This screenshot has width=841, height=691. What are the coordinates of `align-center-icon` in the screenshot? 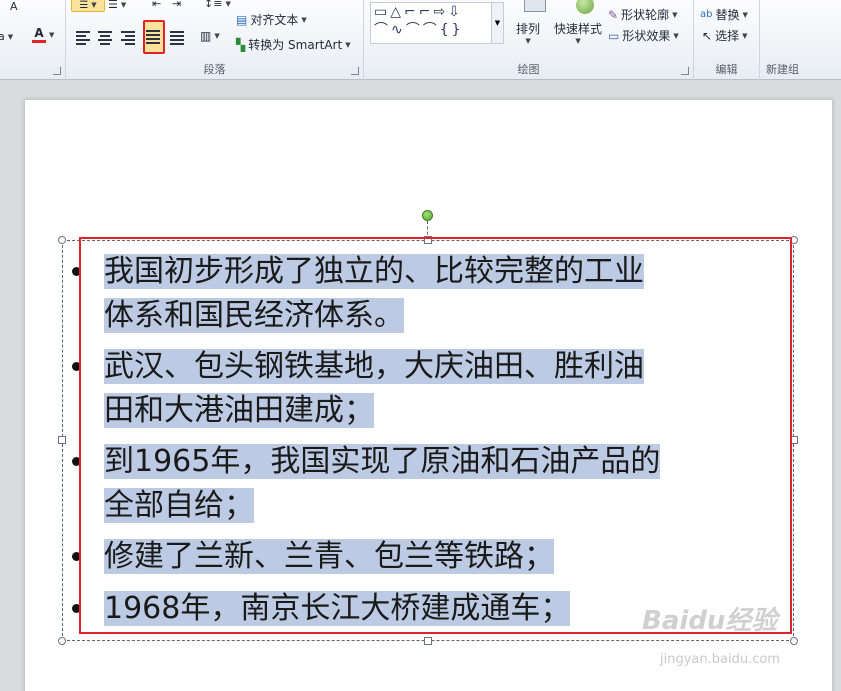 It's located at (105, 37).